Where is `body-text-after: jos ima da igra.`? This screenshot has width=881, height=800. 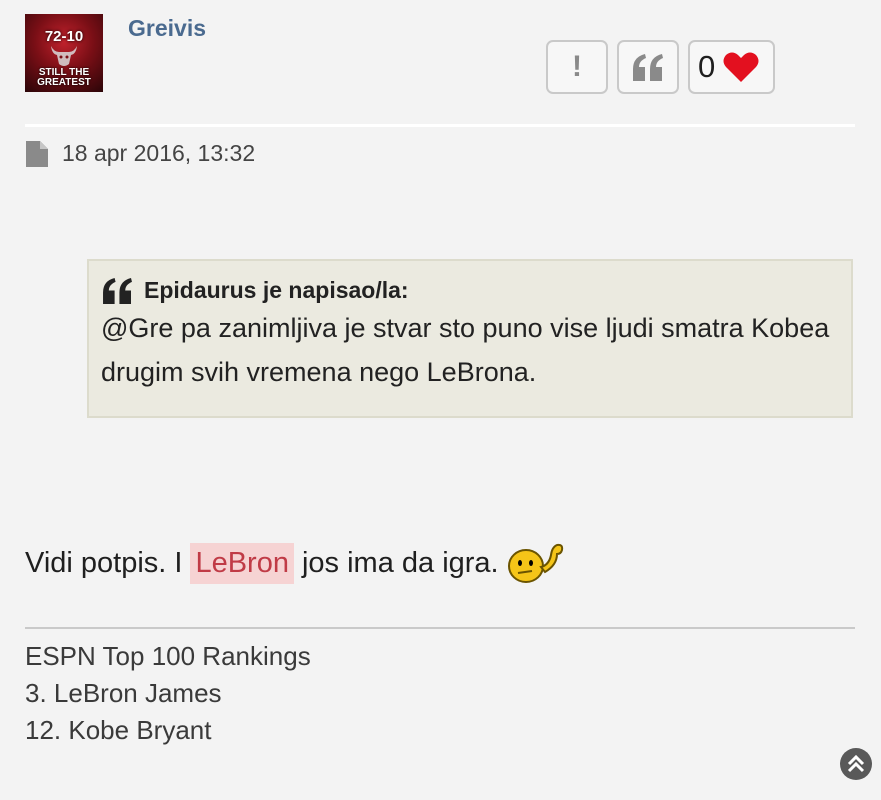 body-text-after: jos ima da igra. is located at coordinates (400, 562).